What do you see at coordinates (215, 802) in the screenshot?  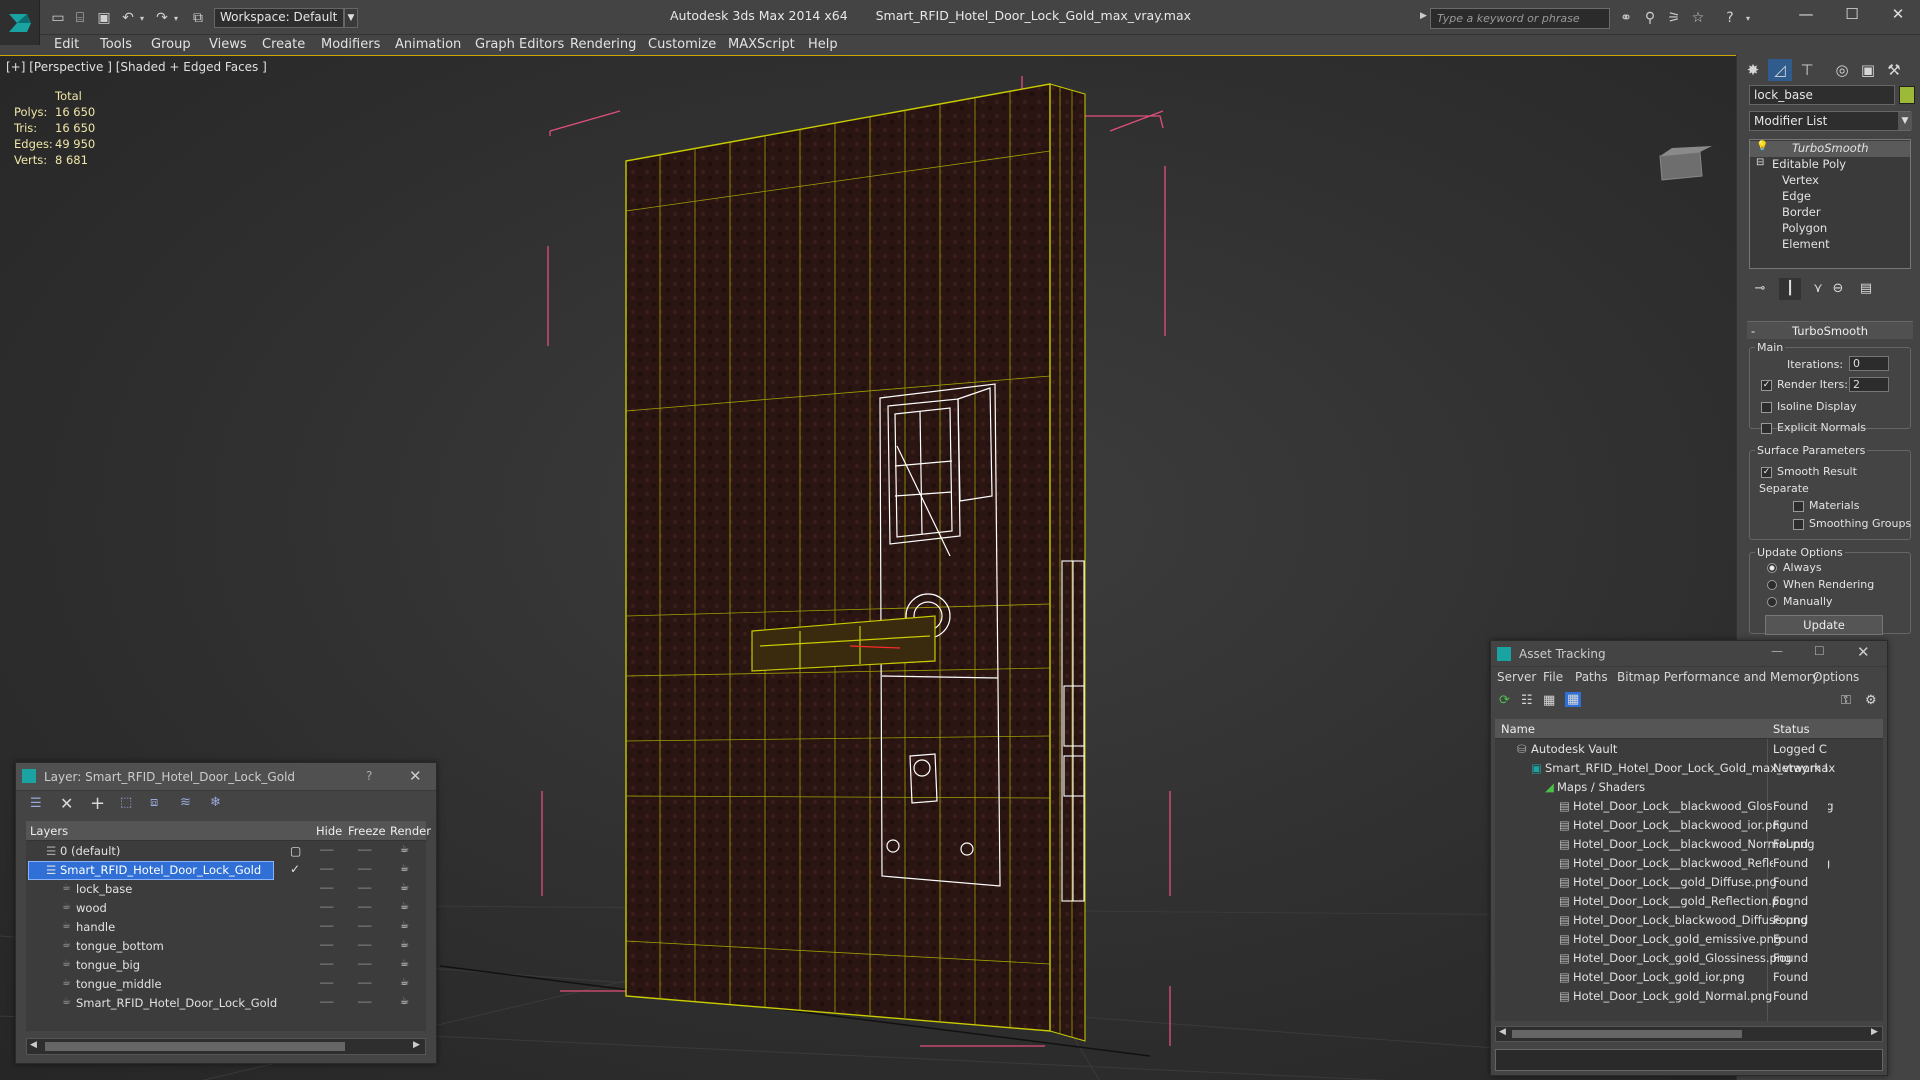 I see `freeze-all-layers-icon: ❄` at bounding box center [215, 802].